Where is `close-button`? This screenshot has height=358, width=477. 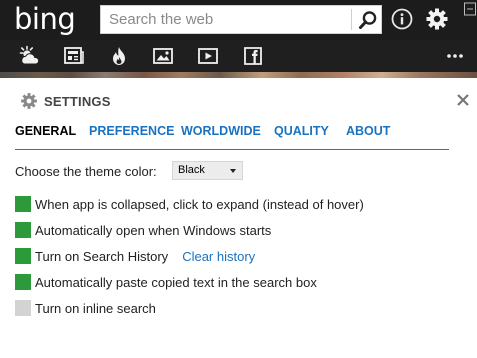
close-button is located at coordinates (463, 100).